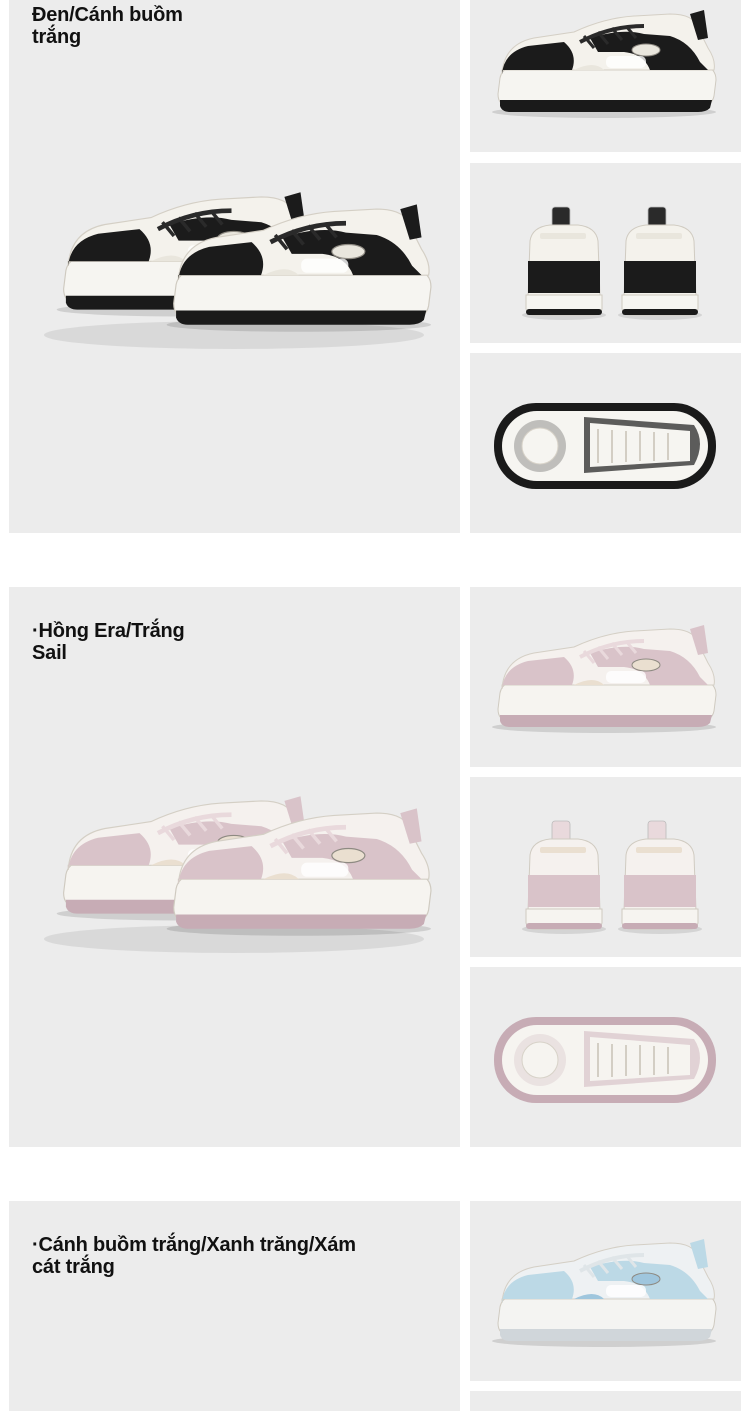 This screenshot has height=1411, width=750. What do you see at coordinates (108, 642) in the screenshot?
I see `colorway-caption-2: ·Hồng Era/Trắng Sail` at bounding box center [108, 642].